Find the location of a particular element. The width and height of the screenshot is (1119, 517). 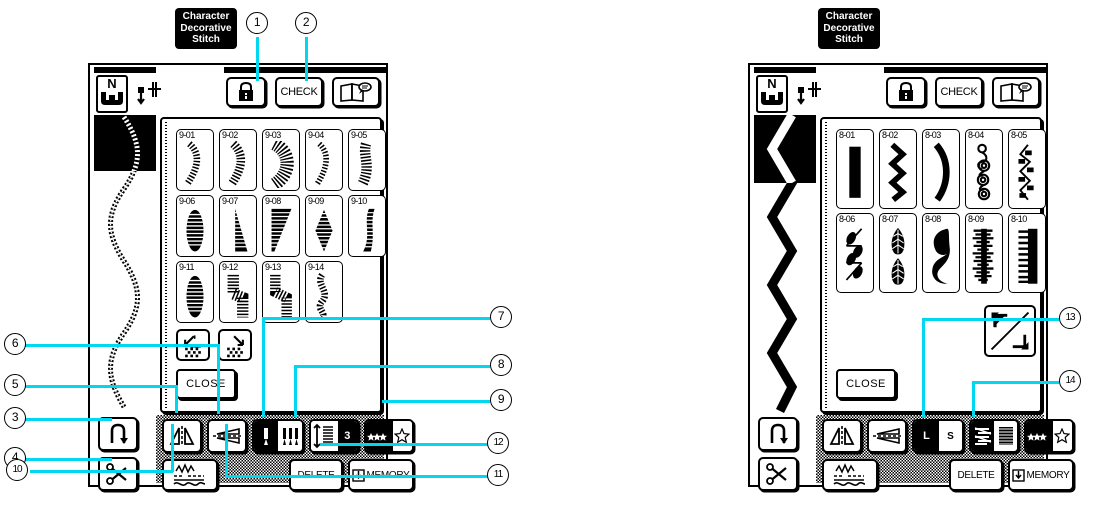

stitch-cell: 9-03 is located at coordinates (281, 160).